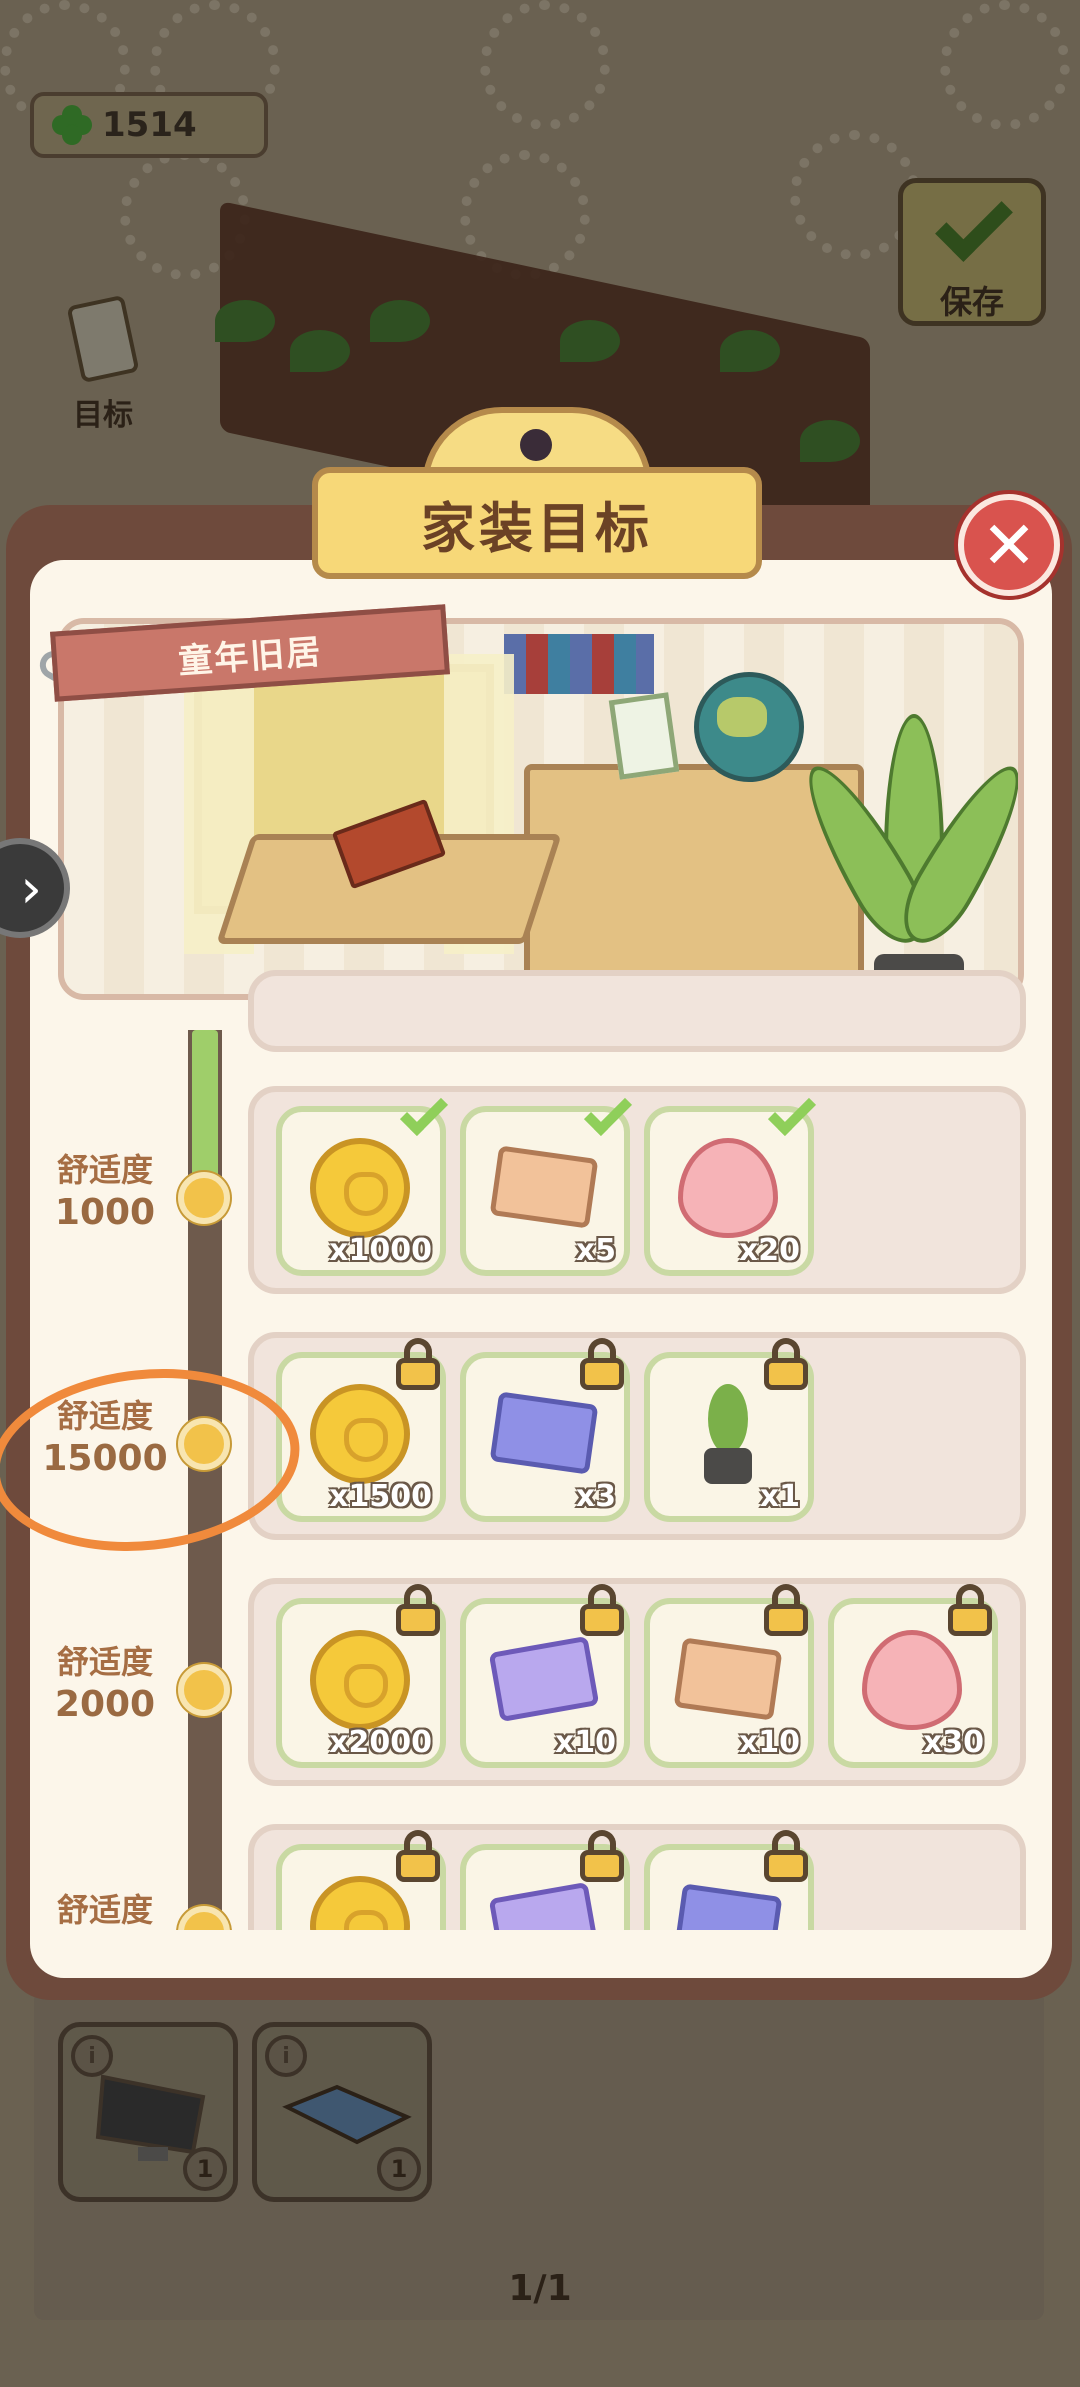  Describe the element at coordinates (148, 2112) in the screenshot. I see `inventory-item-monitor: i 1` at that location.